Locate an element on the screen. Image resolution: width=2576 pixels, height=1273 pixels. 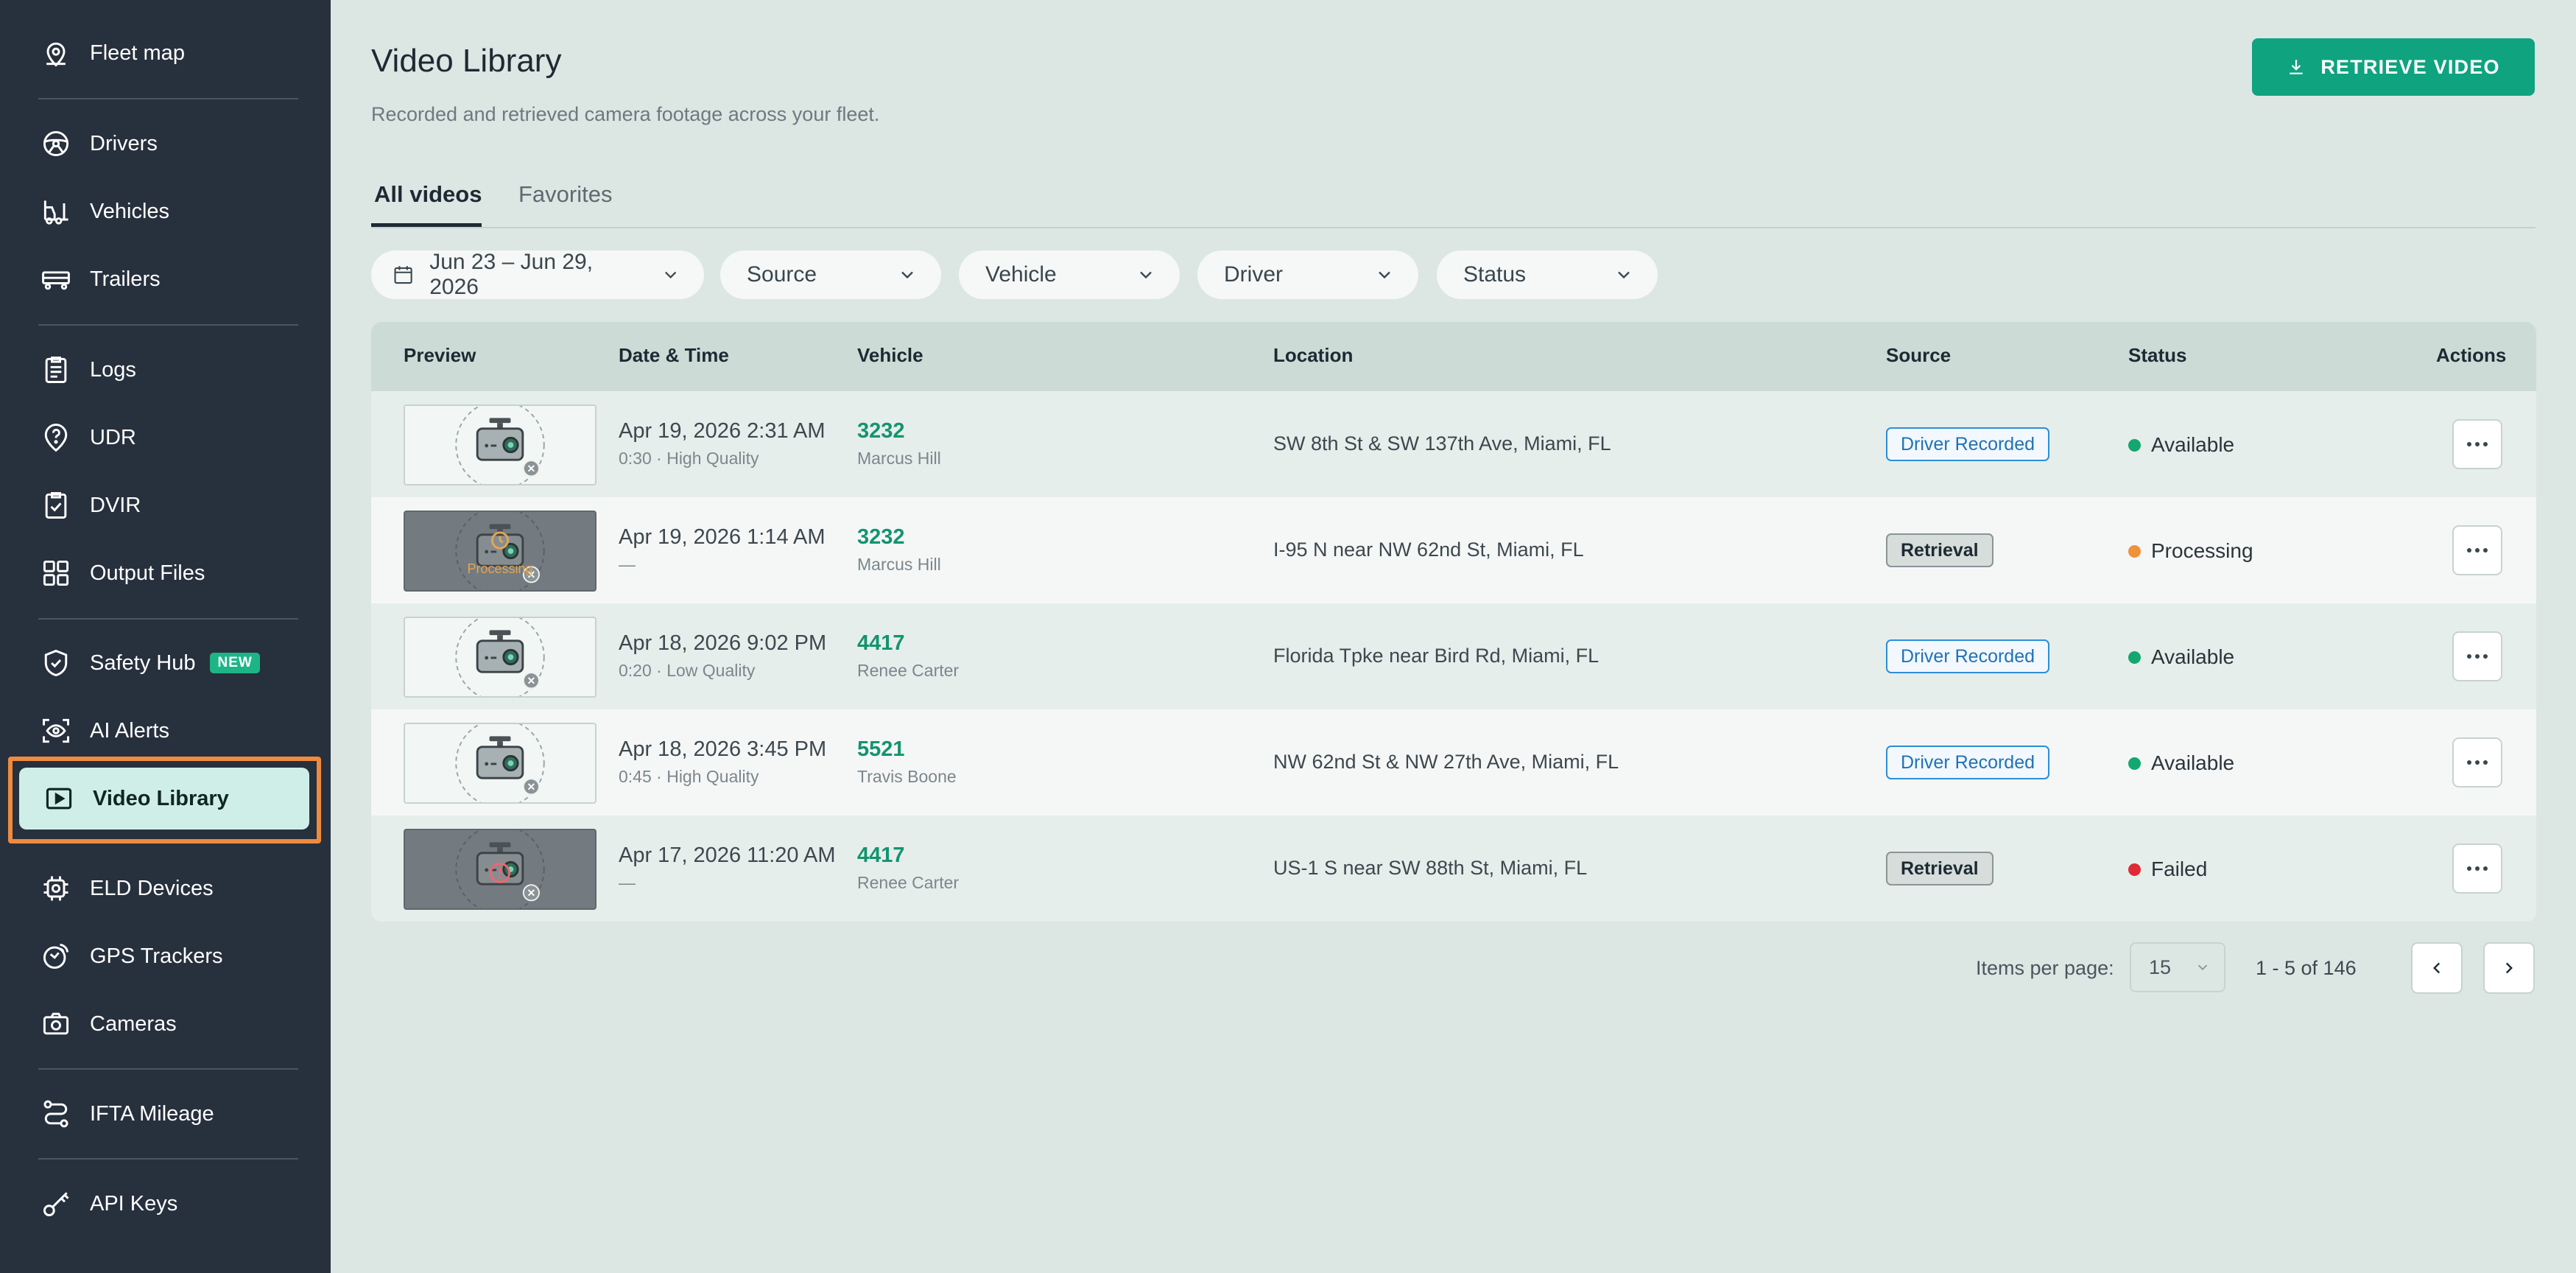
sidebar-item-video-library: Video Library is located at coordinates (164, 799).